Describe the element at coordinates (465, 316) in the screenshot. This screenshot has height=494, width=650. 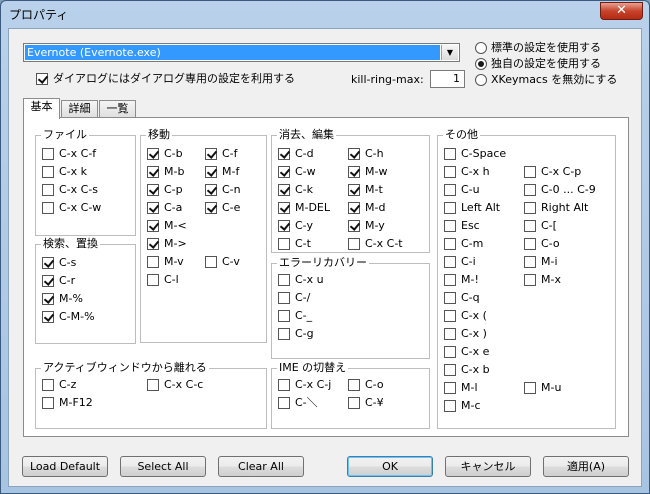
I see `checkbox-other: C-x (` at that location.